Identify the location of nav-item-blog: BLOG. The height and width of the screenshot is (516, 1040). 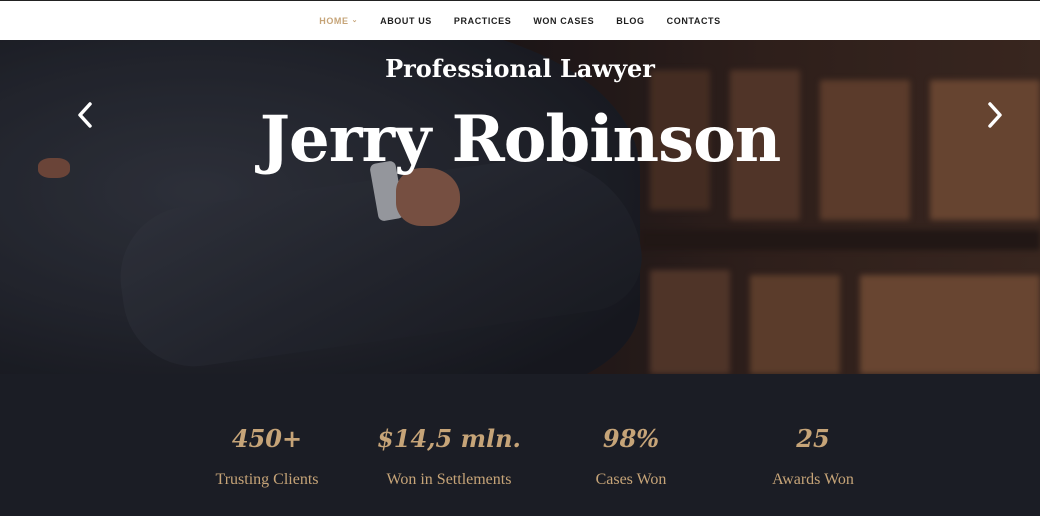
(630, 21).